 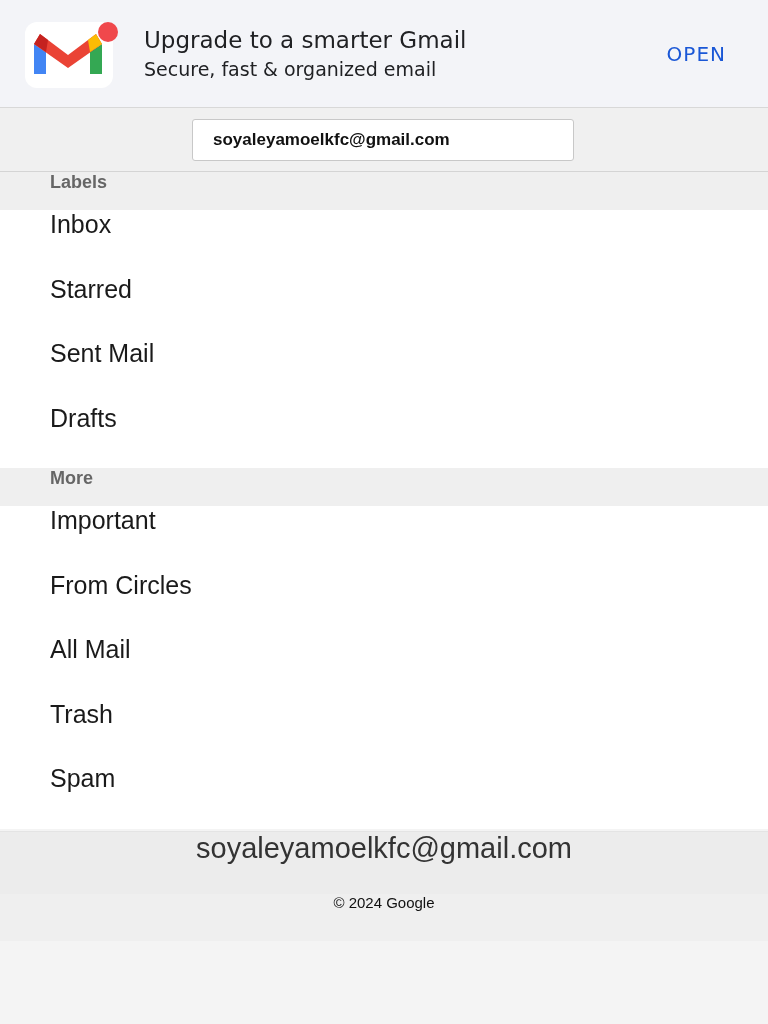 I want to click on banner-title: Upgrade to a smarter Gmail, so click(x=306, y=40).